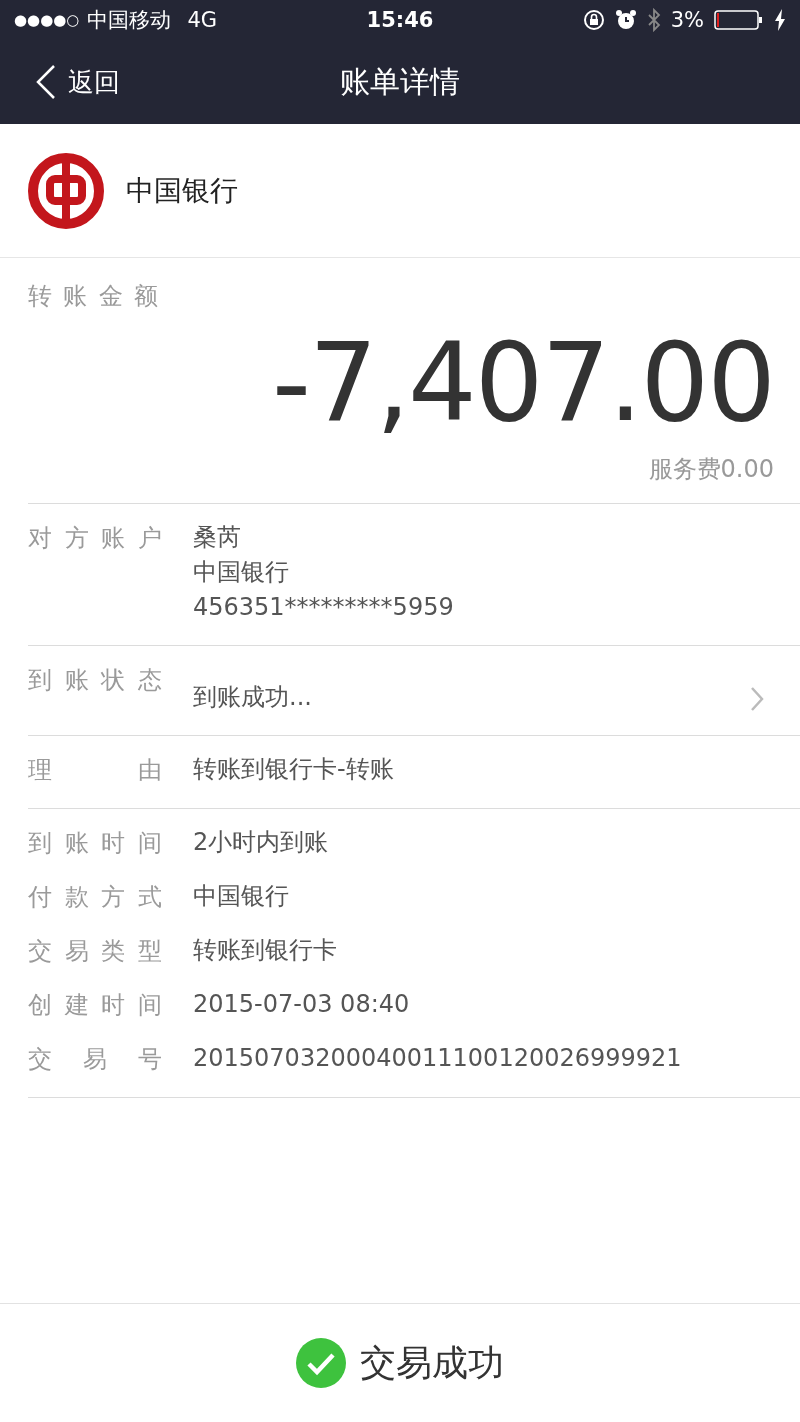  Describe the element at coordinates (78, 82) in the screenshot. I see `back-button: 返回` at that location.